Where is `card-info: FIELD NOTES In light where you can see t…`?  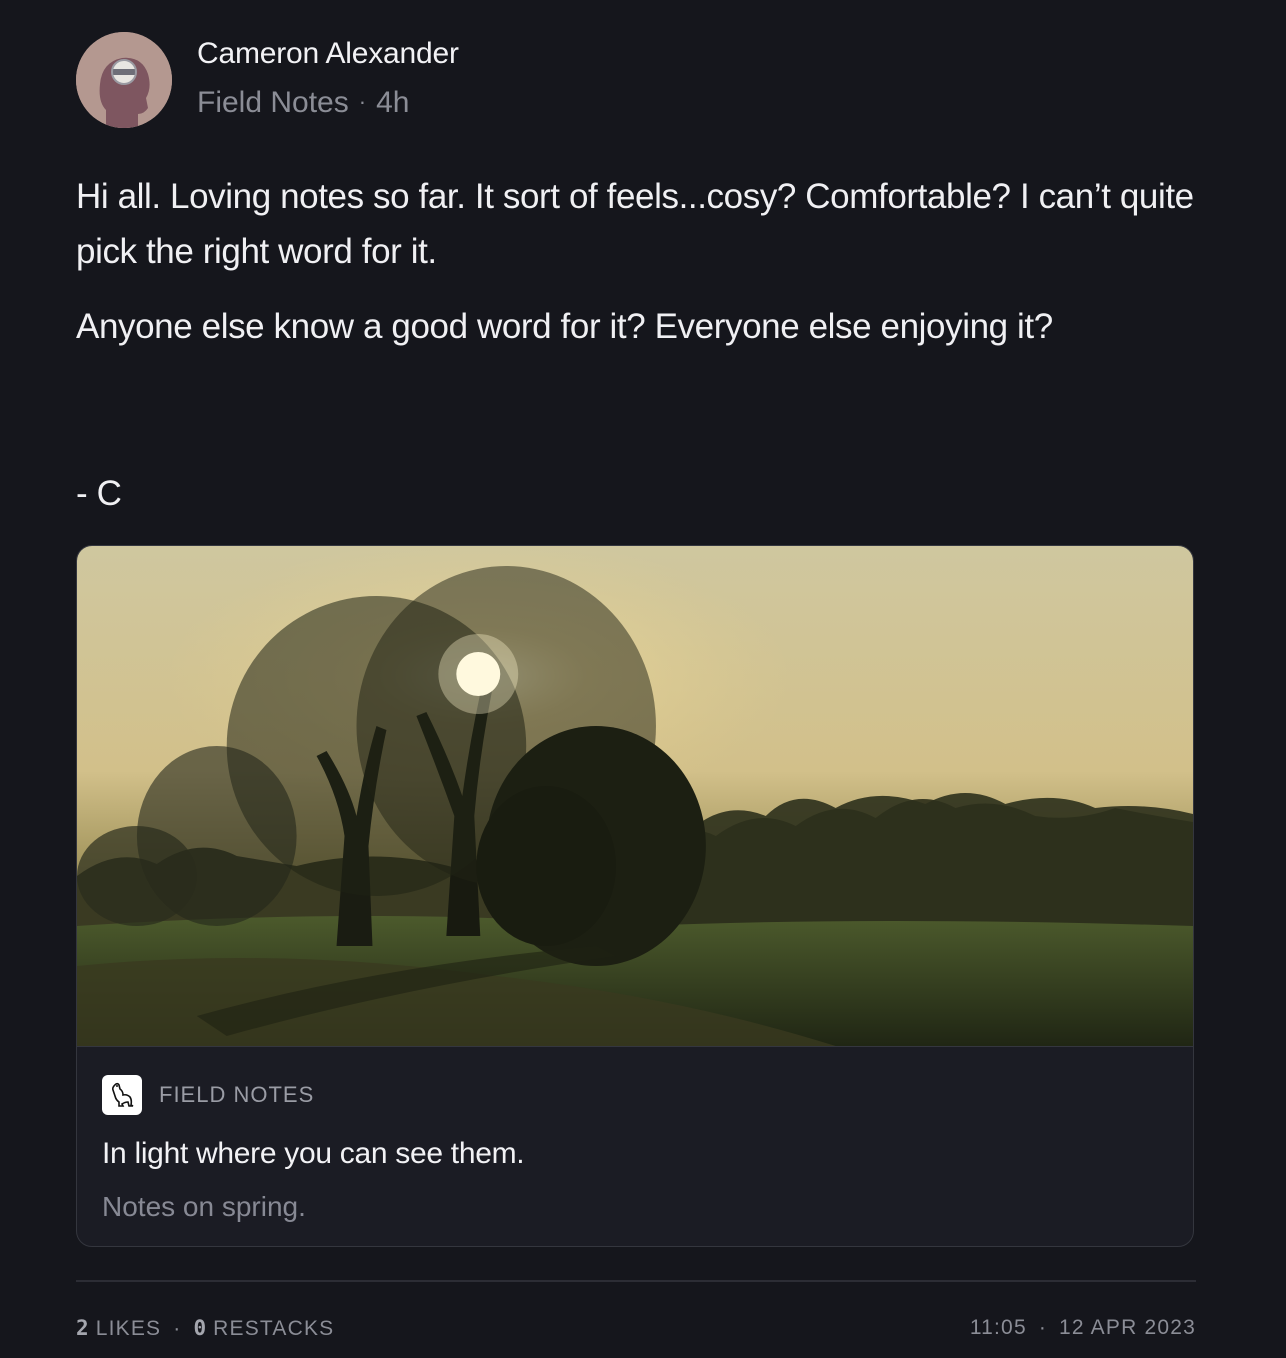 card-info: FIELD NOTES In light where you can see t… is located at coordinates (635, 1135).